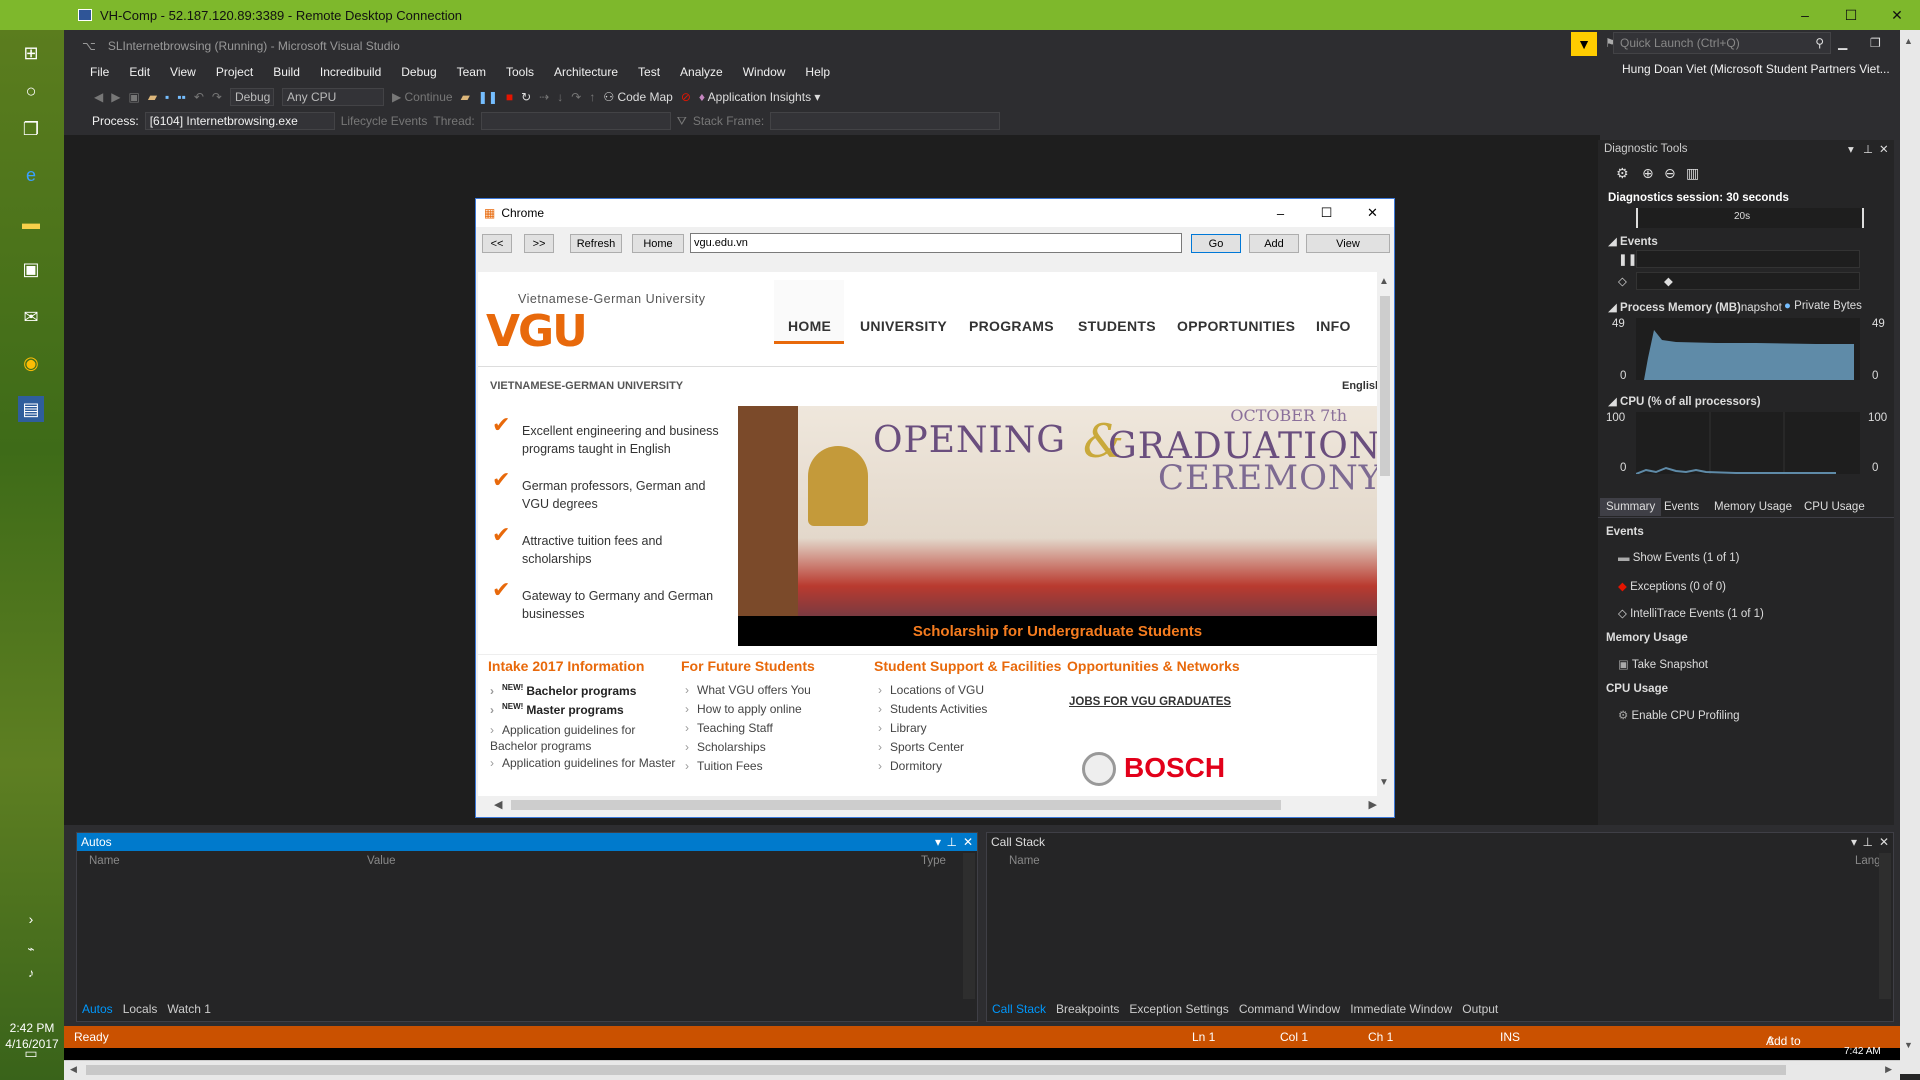  I want to click on nav-info: INFO, so click(1333, 326).